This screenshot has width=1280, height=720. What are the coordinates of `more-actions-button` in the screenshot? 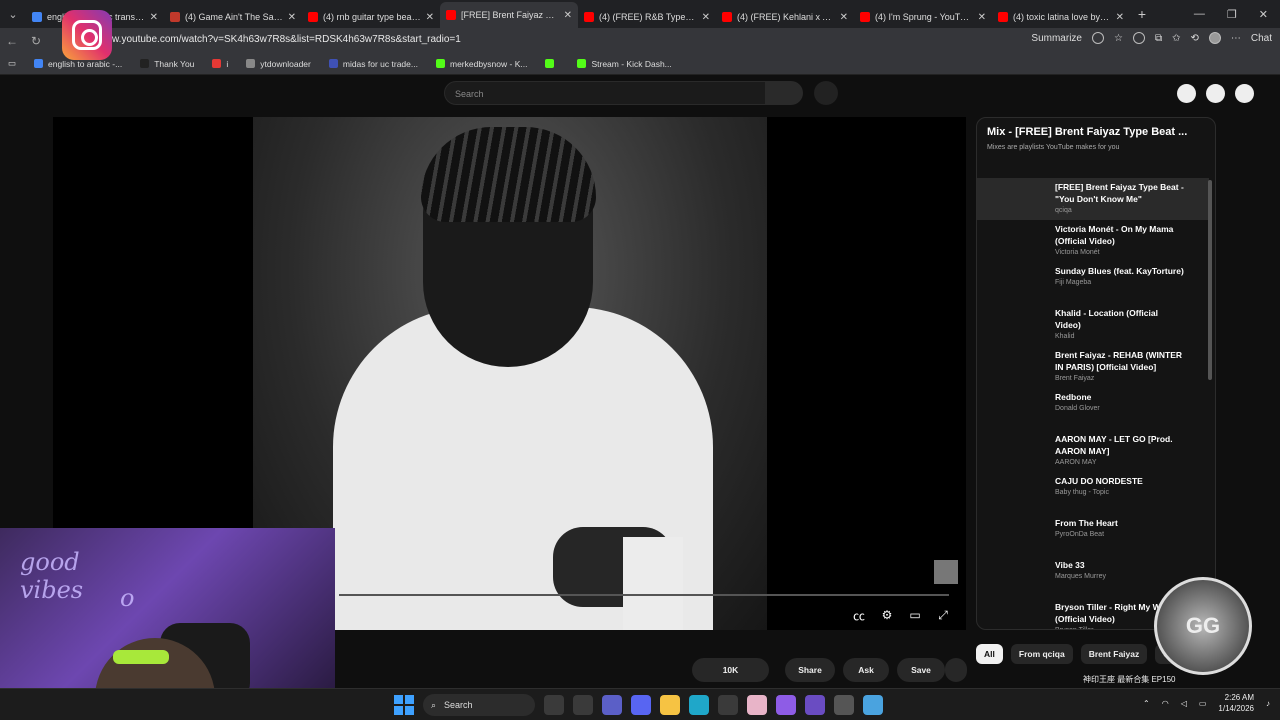 It's located at (956, 670).